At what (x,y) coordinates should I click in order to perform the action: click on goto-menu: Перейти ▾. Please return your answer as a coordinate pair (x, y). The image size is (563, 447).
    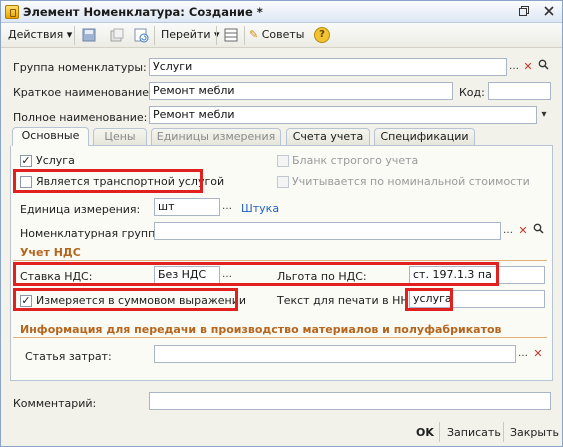
    Looking at the image, I should click on (190, 34).